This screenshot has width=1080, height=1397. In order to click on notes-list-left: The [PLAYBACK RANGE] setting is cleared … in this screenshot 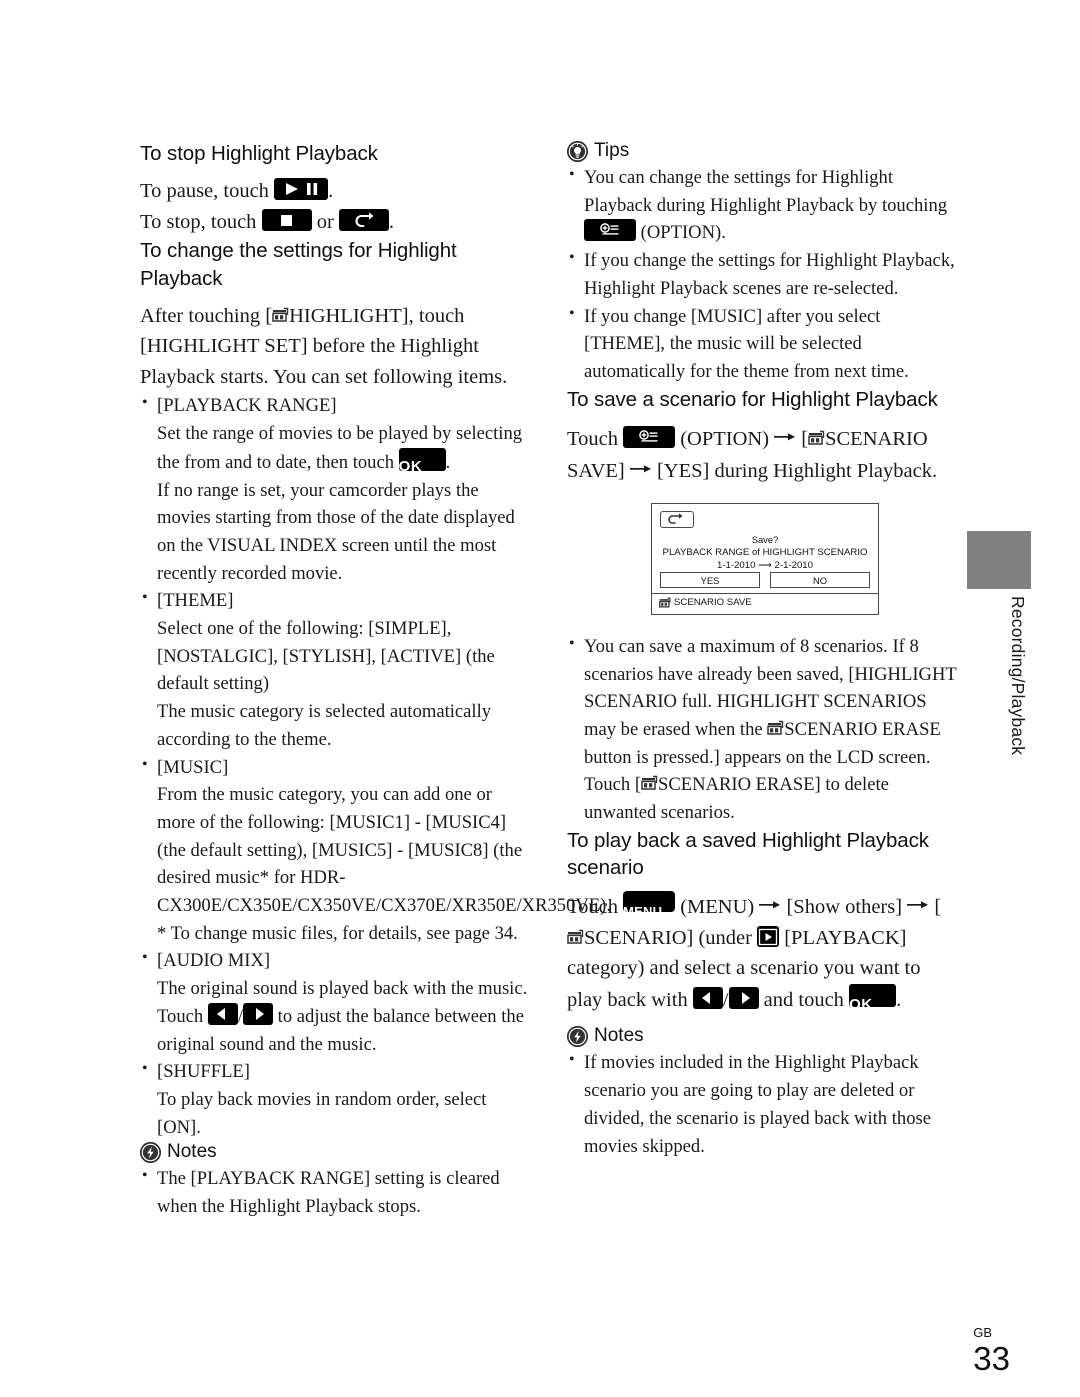, I will do `click(335, 1192)`.